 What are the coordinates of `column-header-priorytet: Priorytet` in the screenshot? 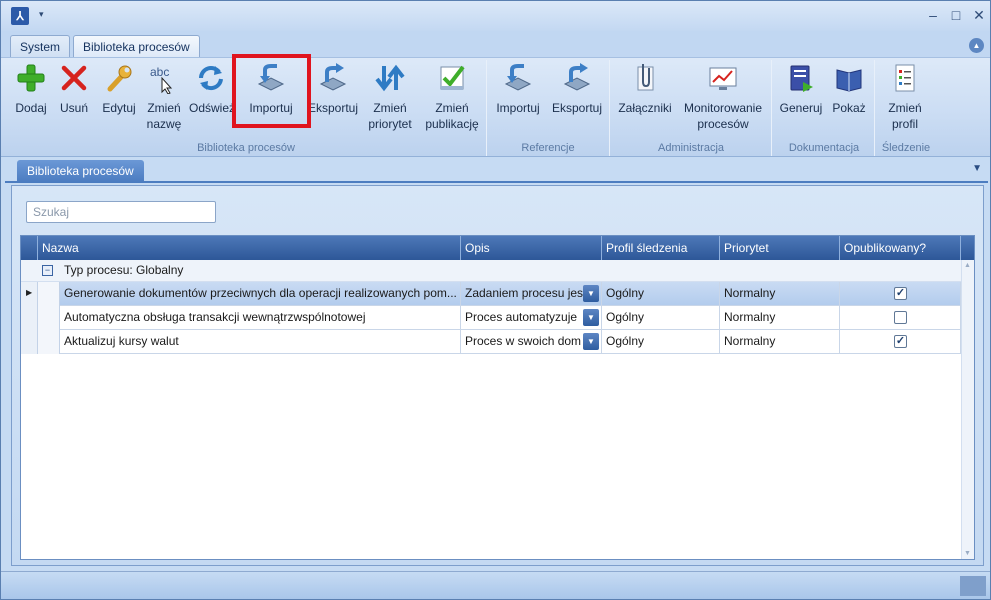 It's located at (780, 248).